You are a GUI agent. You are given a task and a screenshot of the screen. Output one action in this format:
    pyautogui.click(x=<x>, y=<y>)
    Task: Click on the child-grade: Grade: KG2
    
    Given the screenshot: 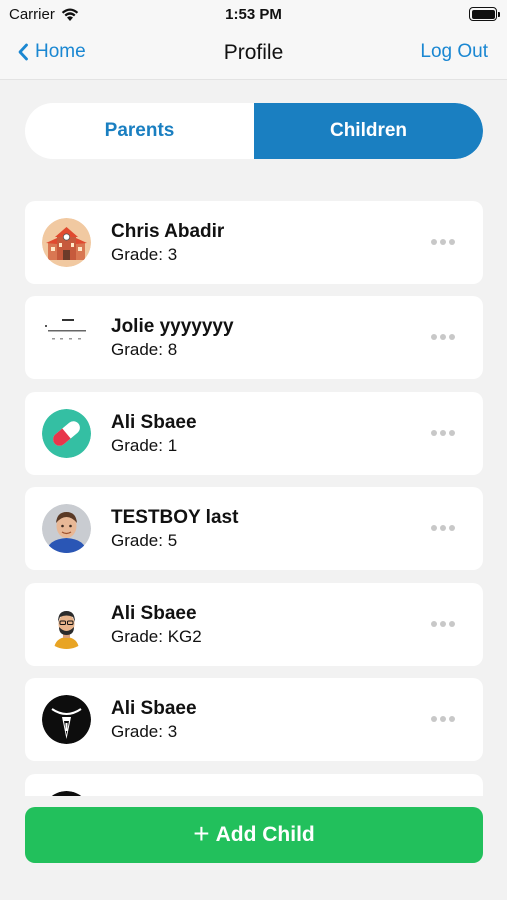 What is the action you would take?
    pyautogui.click(x=156, y=636)
    